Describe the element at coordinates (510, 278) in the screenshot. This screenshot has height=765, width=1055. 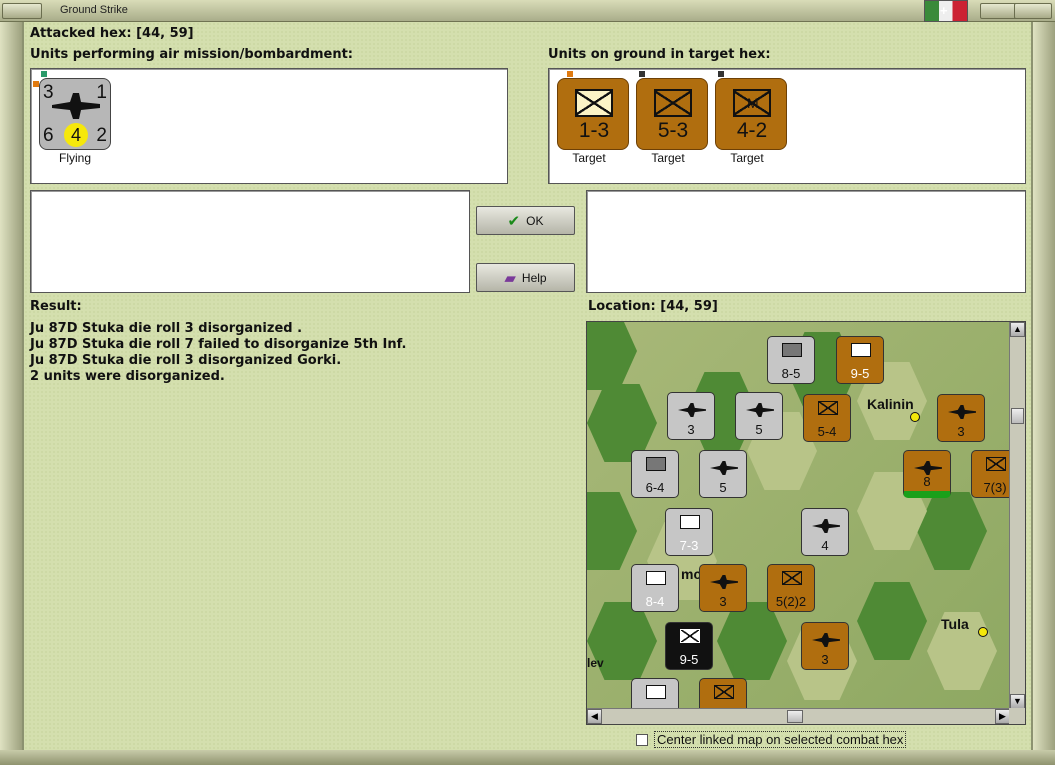
I see `help-book-icon: ▰` at that location.